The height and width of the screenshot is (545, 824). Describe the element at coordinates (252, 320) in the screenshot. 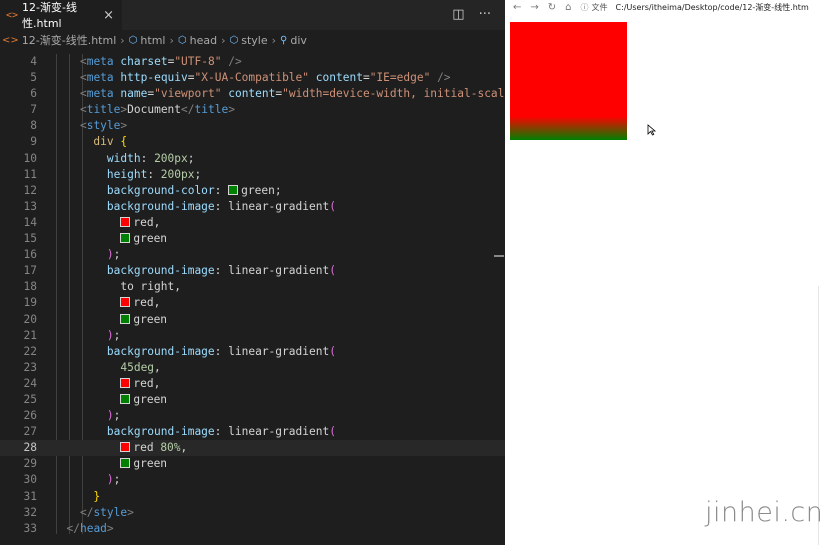

I see `code-line: 20 green` at that location.